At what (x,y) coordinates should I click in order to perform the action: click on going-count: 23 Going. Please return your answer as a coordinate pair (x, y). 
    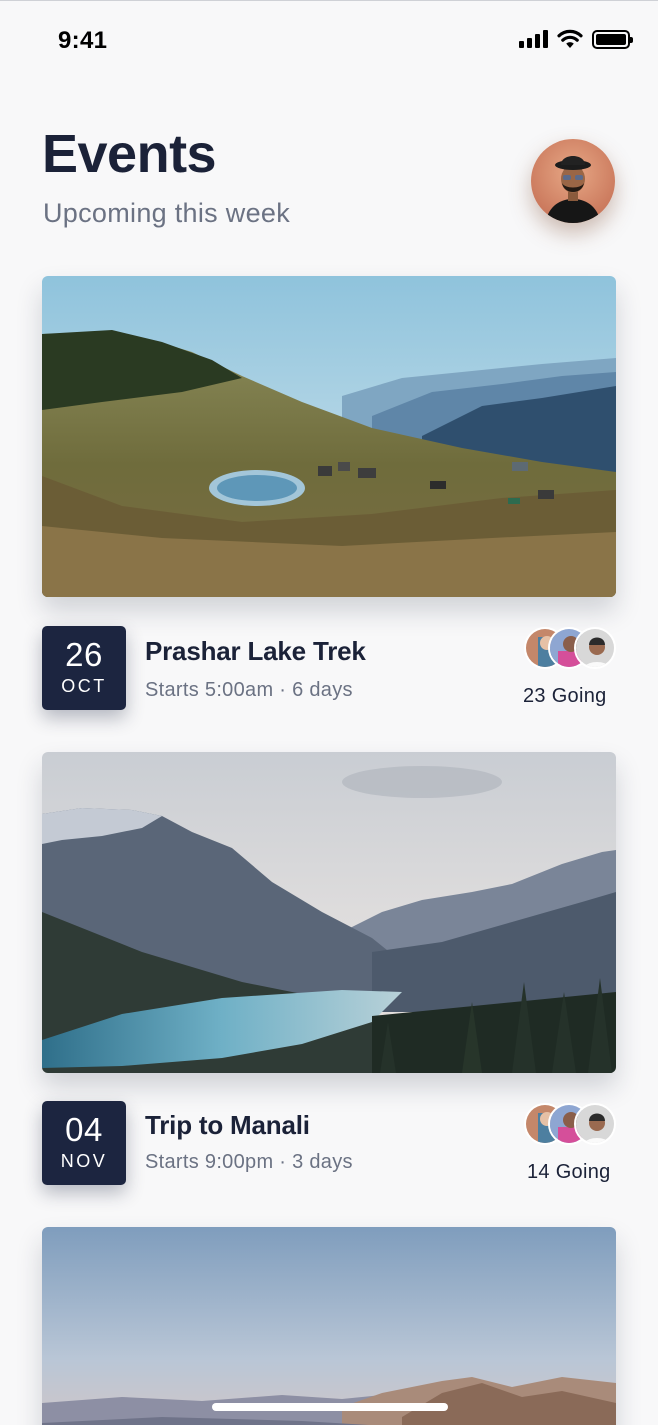
    Looking at the image, I should click on (565, 696).